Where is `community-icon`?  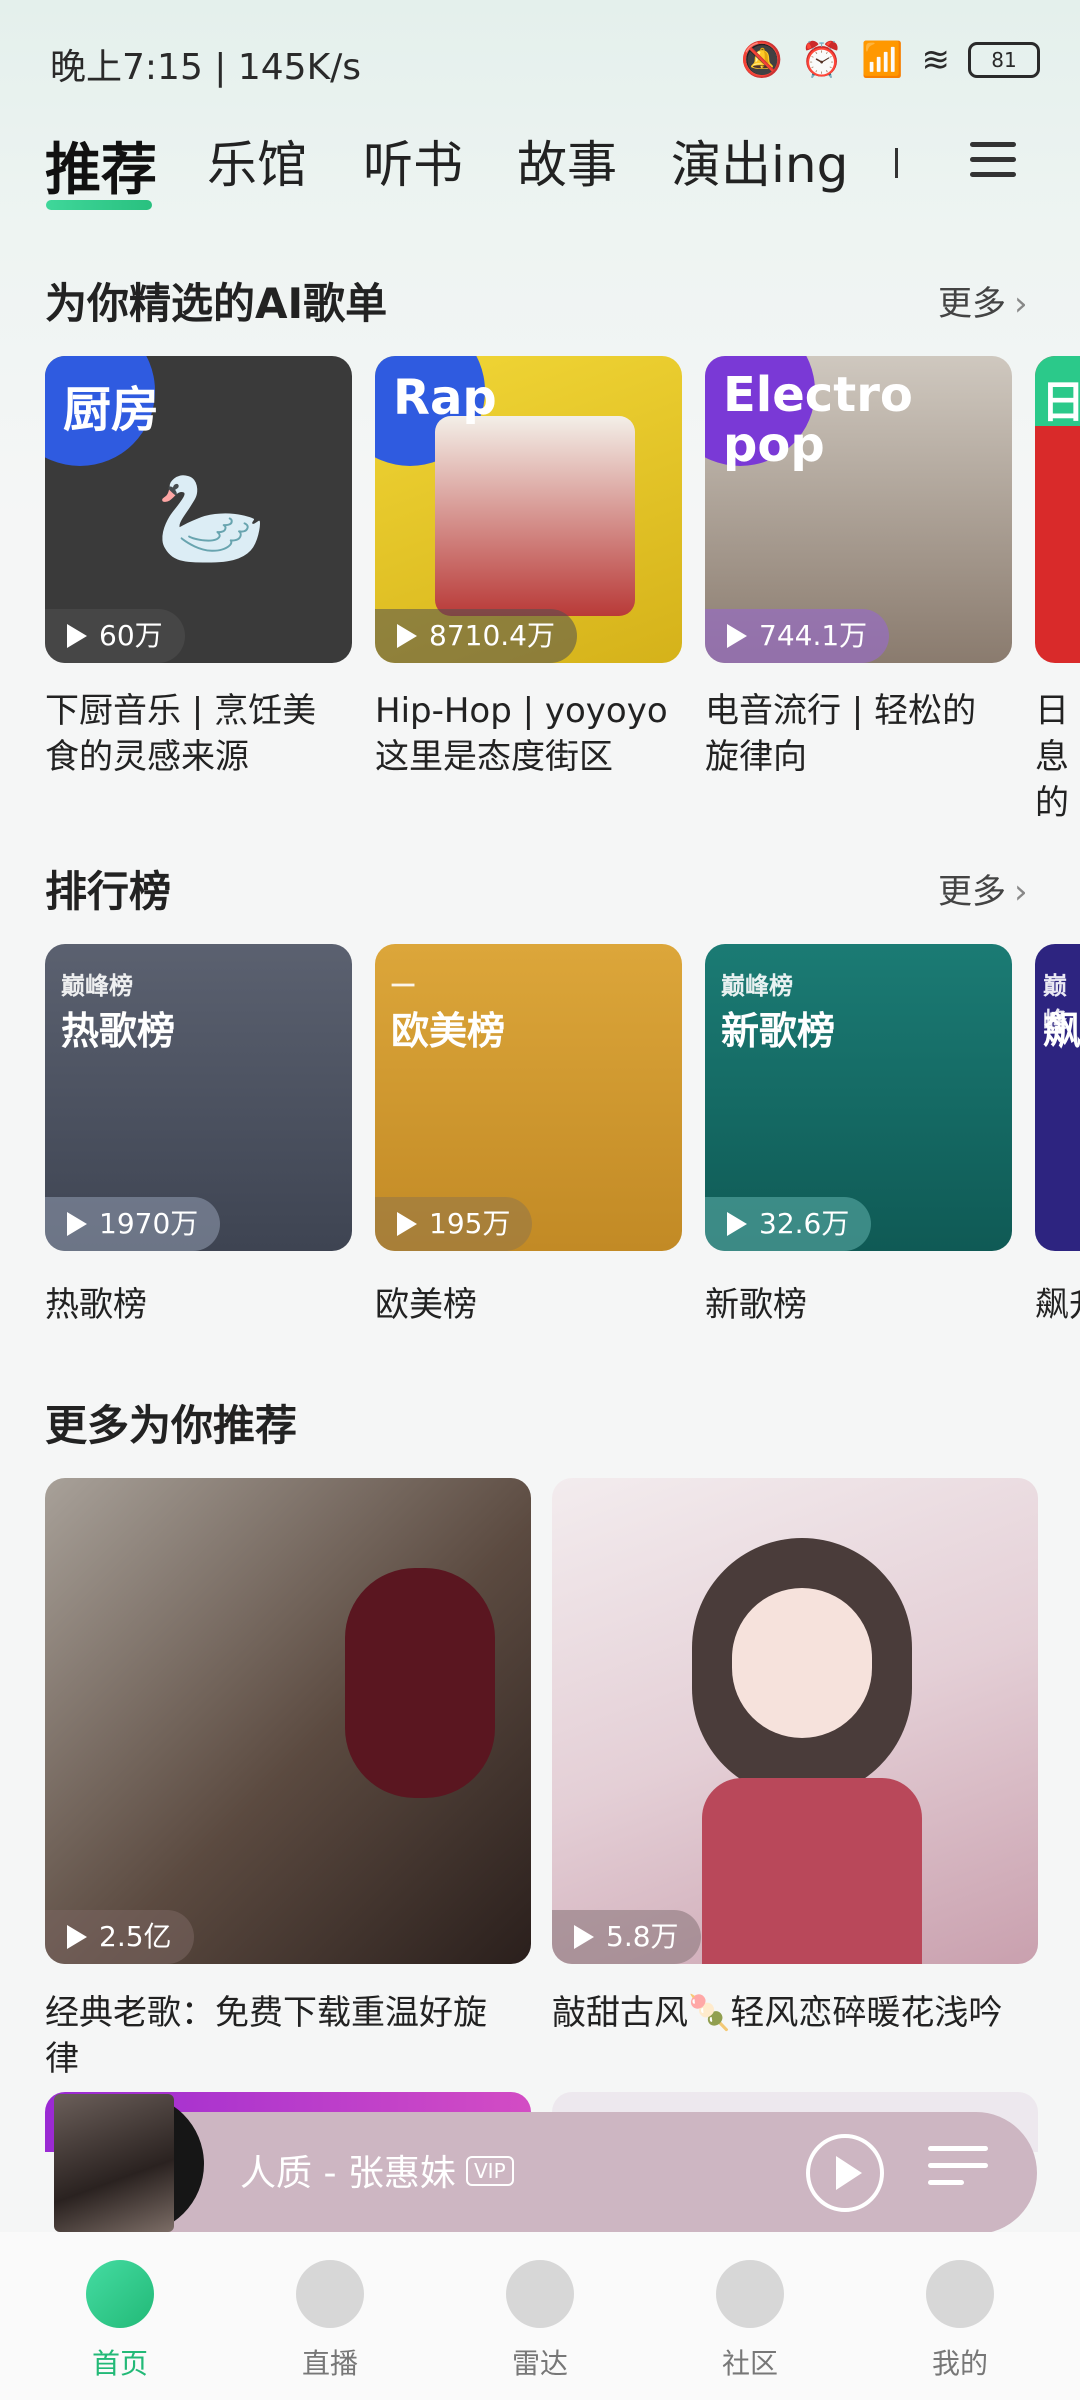 community-icon is located at coordinates (750, 2294).